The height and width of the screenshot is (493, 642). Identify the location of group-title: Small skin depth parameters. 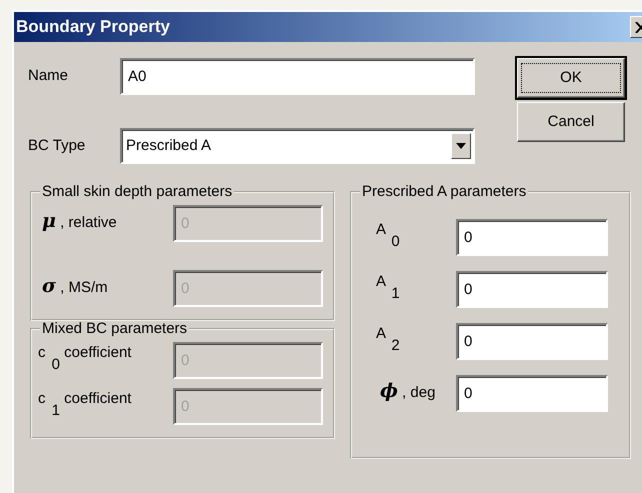
(137, 191).